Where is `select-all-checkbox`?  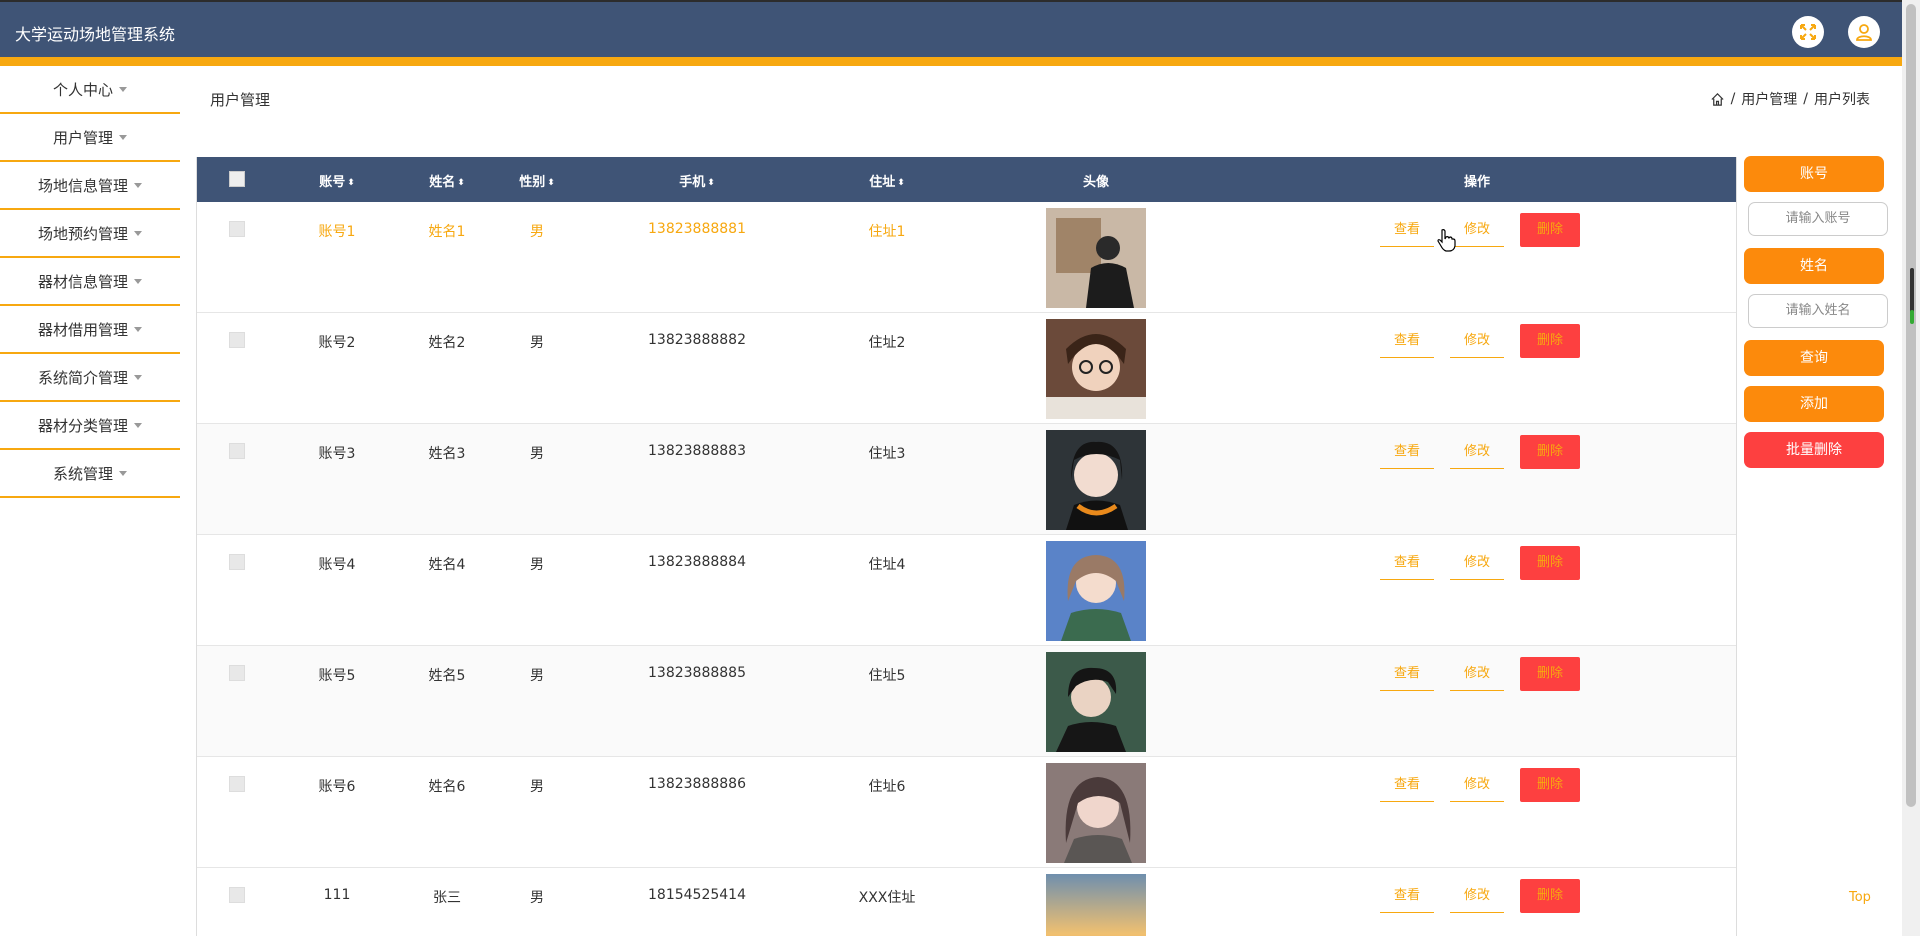
select-all-checkbox is located at coordinates (237, 179).